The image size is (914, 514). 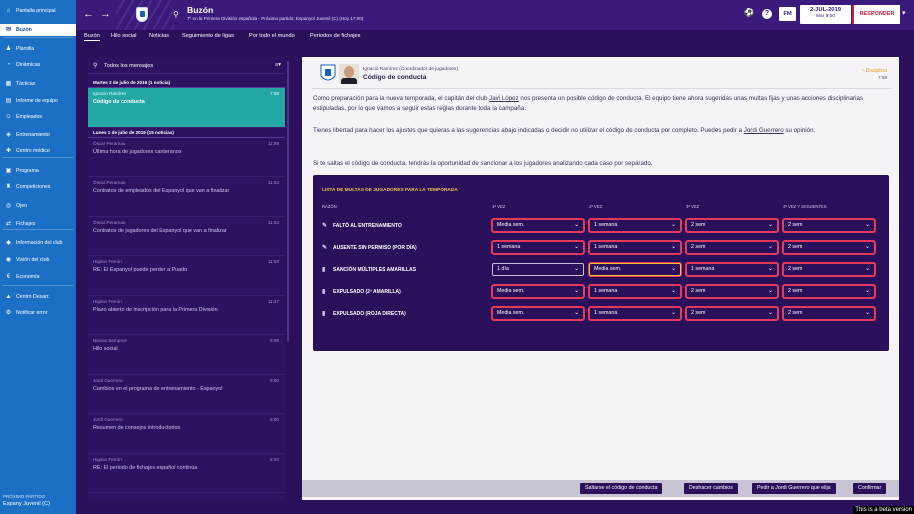 What do you see at coordinates (794, 488) in the screenshot?
I see `ask-assistant-button: Pedir a Jordi Guerrero que elija` at bounding box center [794, 488].